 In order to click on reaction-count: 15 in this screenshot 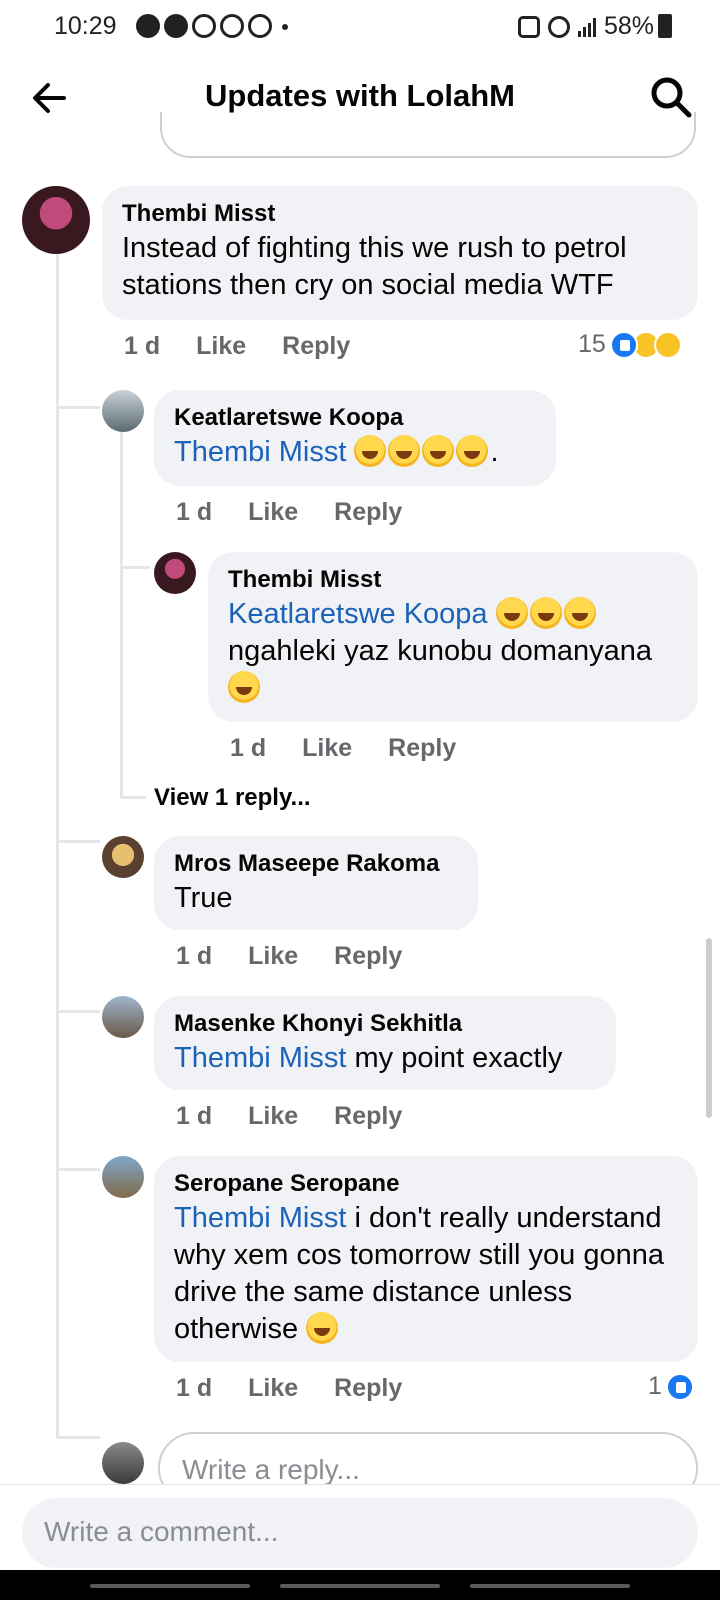, I will do `click(592, 344)`.